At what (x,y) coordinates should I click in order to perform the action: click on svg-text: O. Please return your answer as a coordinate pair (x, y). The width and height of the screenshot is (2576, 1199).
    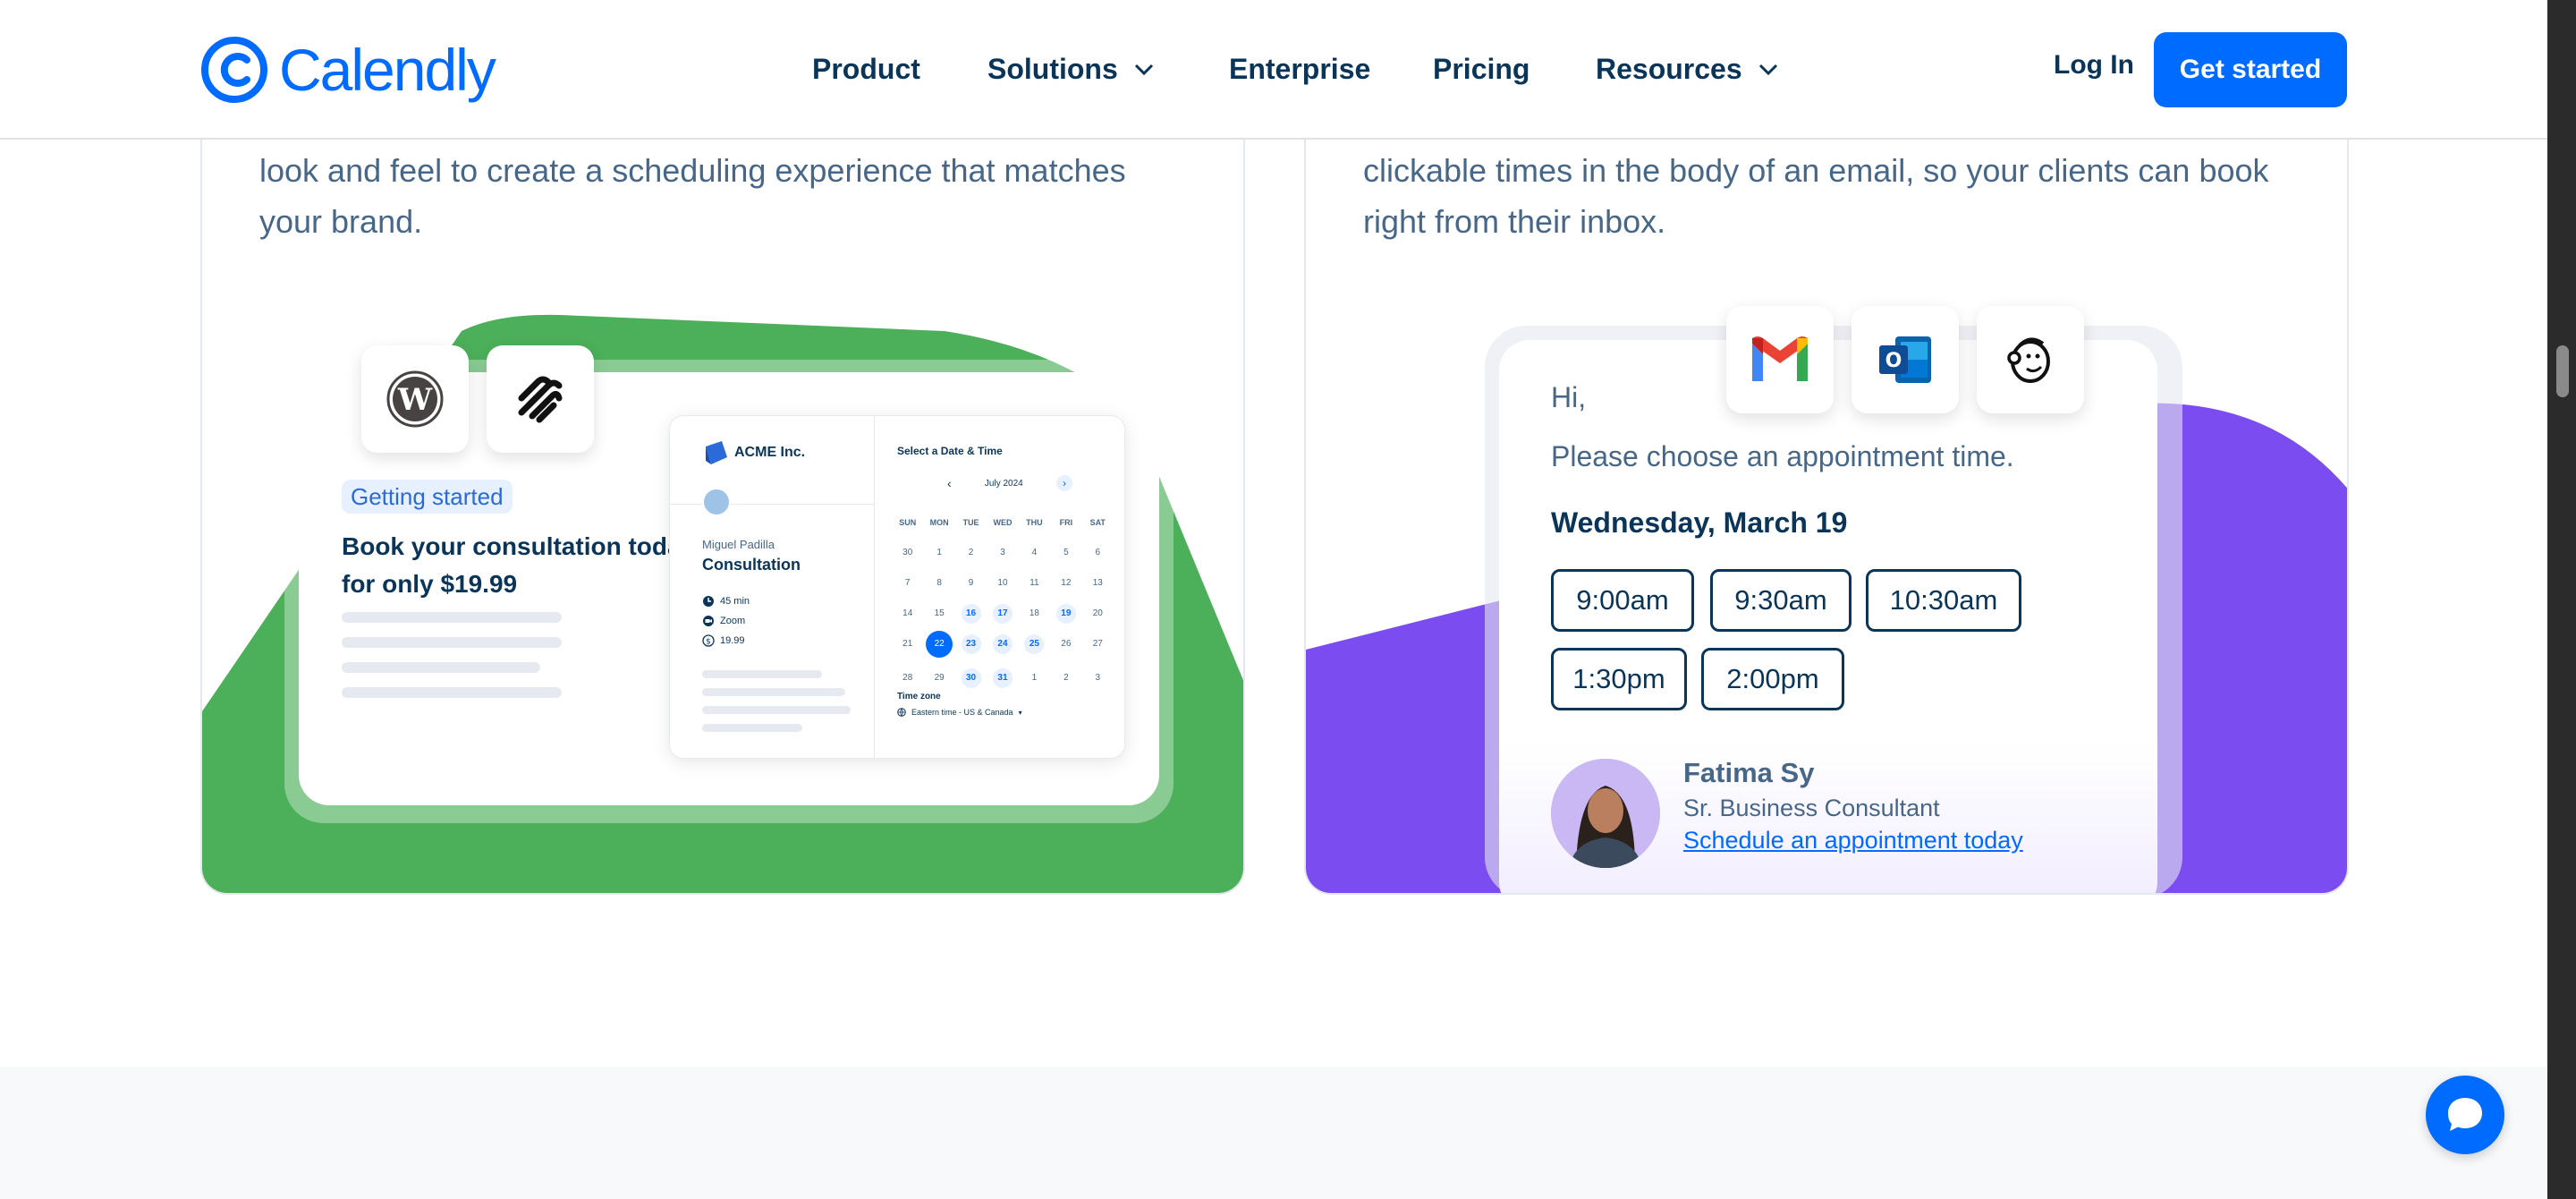
    Looking at the image, I should click on (1893, 361).